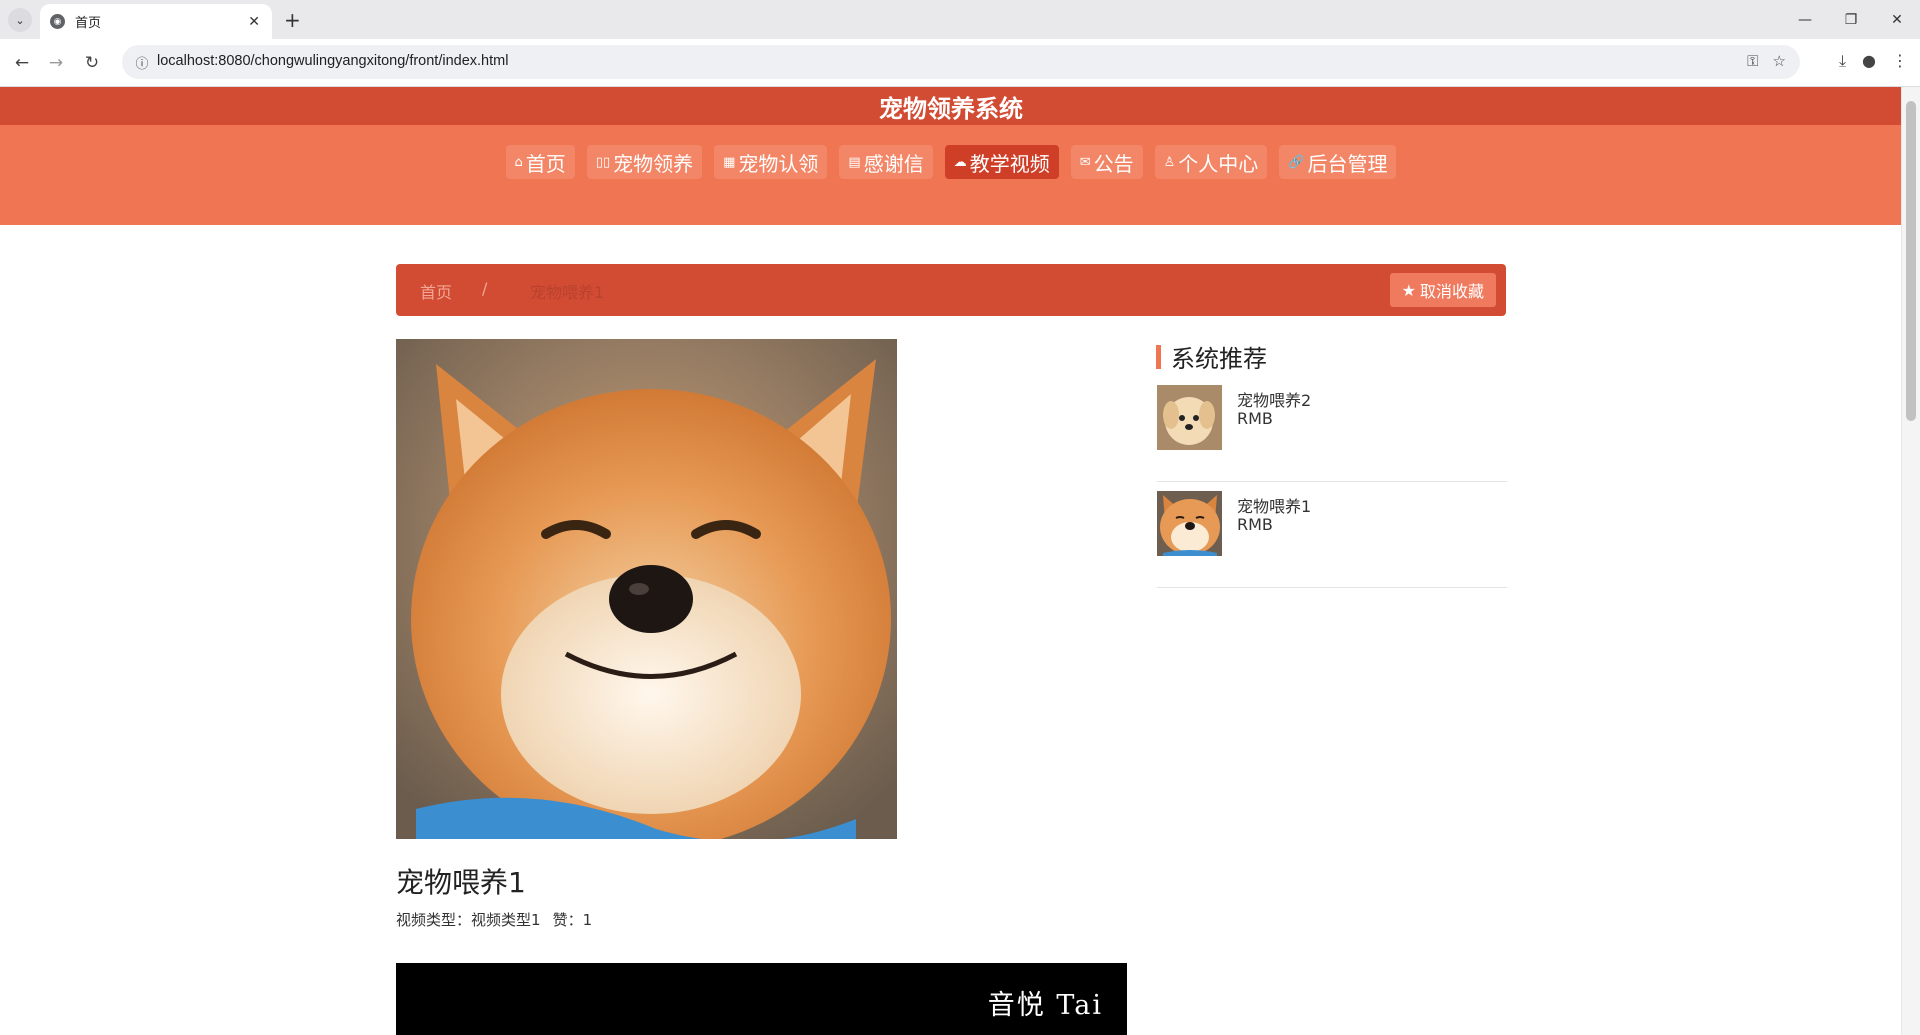  I want to click on recommend-item-name: 宠物喂养1, so click(1274, 505).